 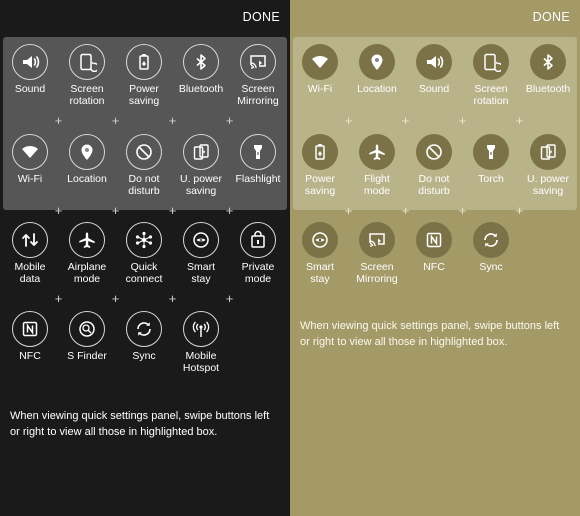 I want to click on tile-label: Wi-Fi, so click(x=320, y=89).